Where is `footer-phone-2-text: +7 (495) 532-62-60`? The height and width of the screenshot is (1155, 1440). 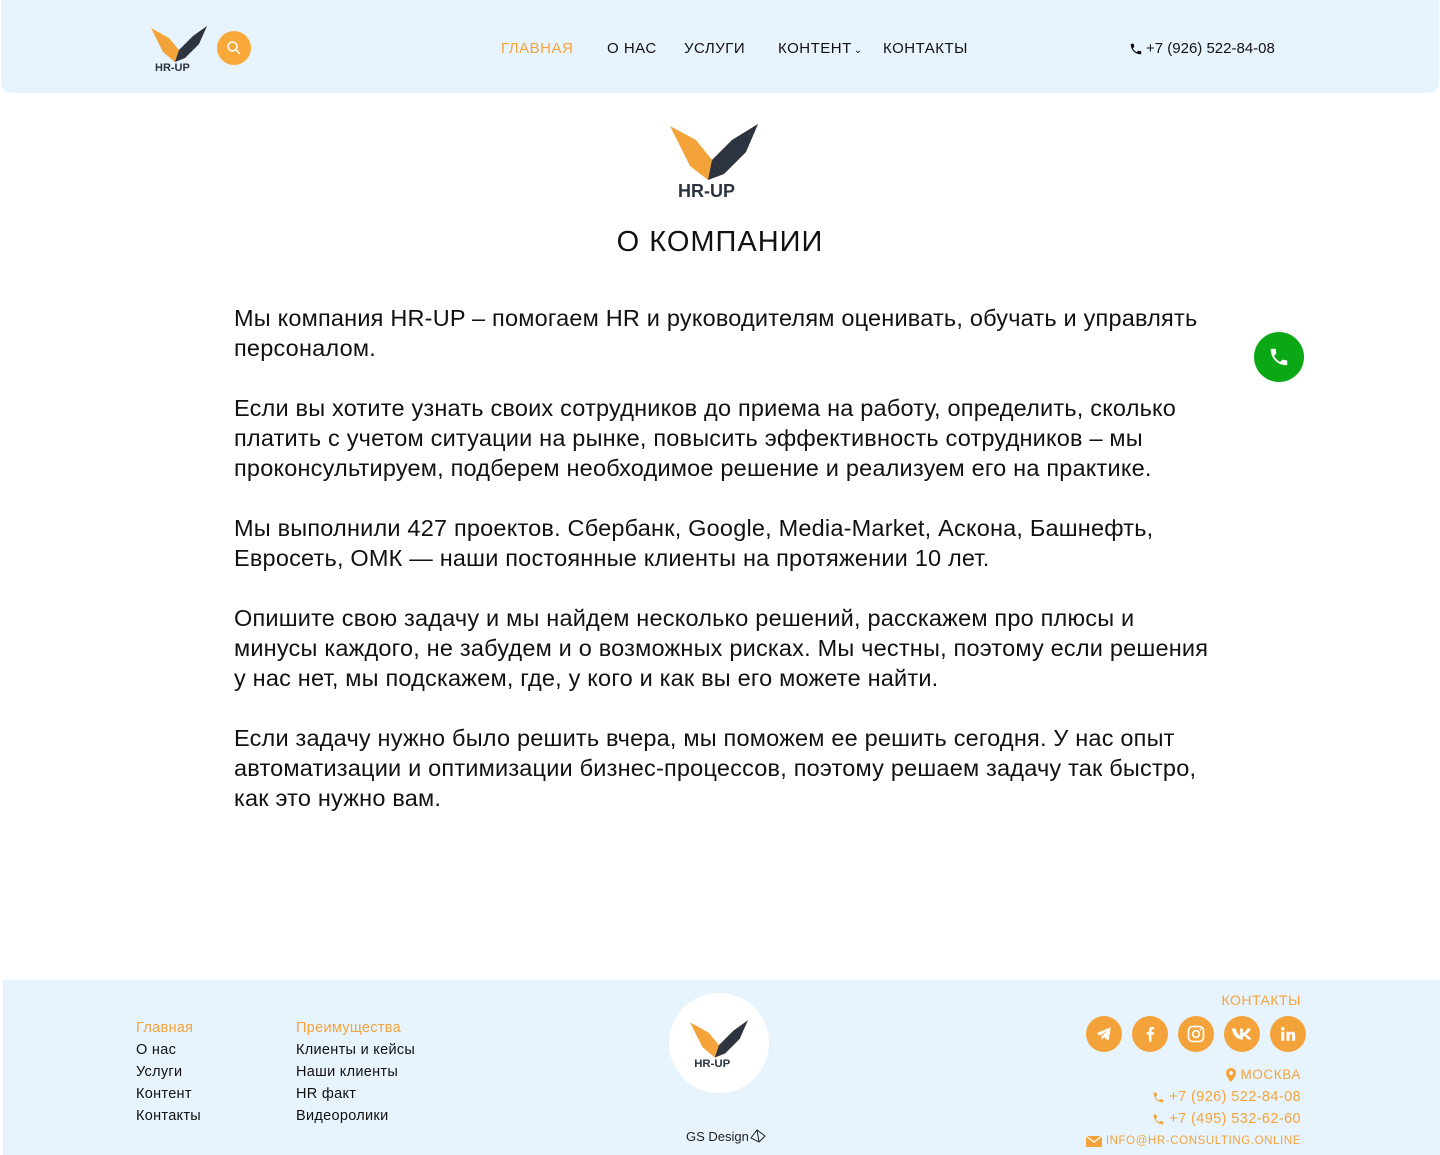 footer-phone-2-text: +7 (495) 532-62-60 is located at coordinates (1235, 1119).